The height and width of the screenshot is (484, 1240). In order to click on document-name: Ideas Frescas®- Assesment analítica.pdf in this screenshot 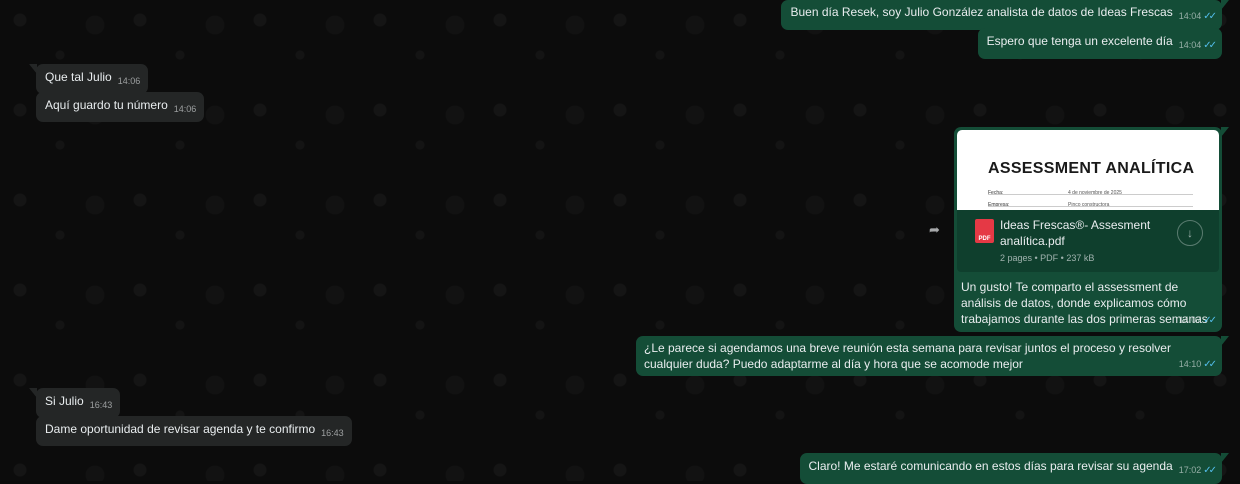, I will do `click(1075, 233)`.